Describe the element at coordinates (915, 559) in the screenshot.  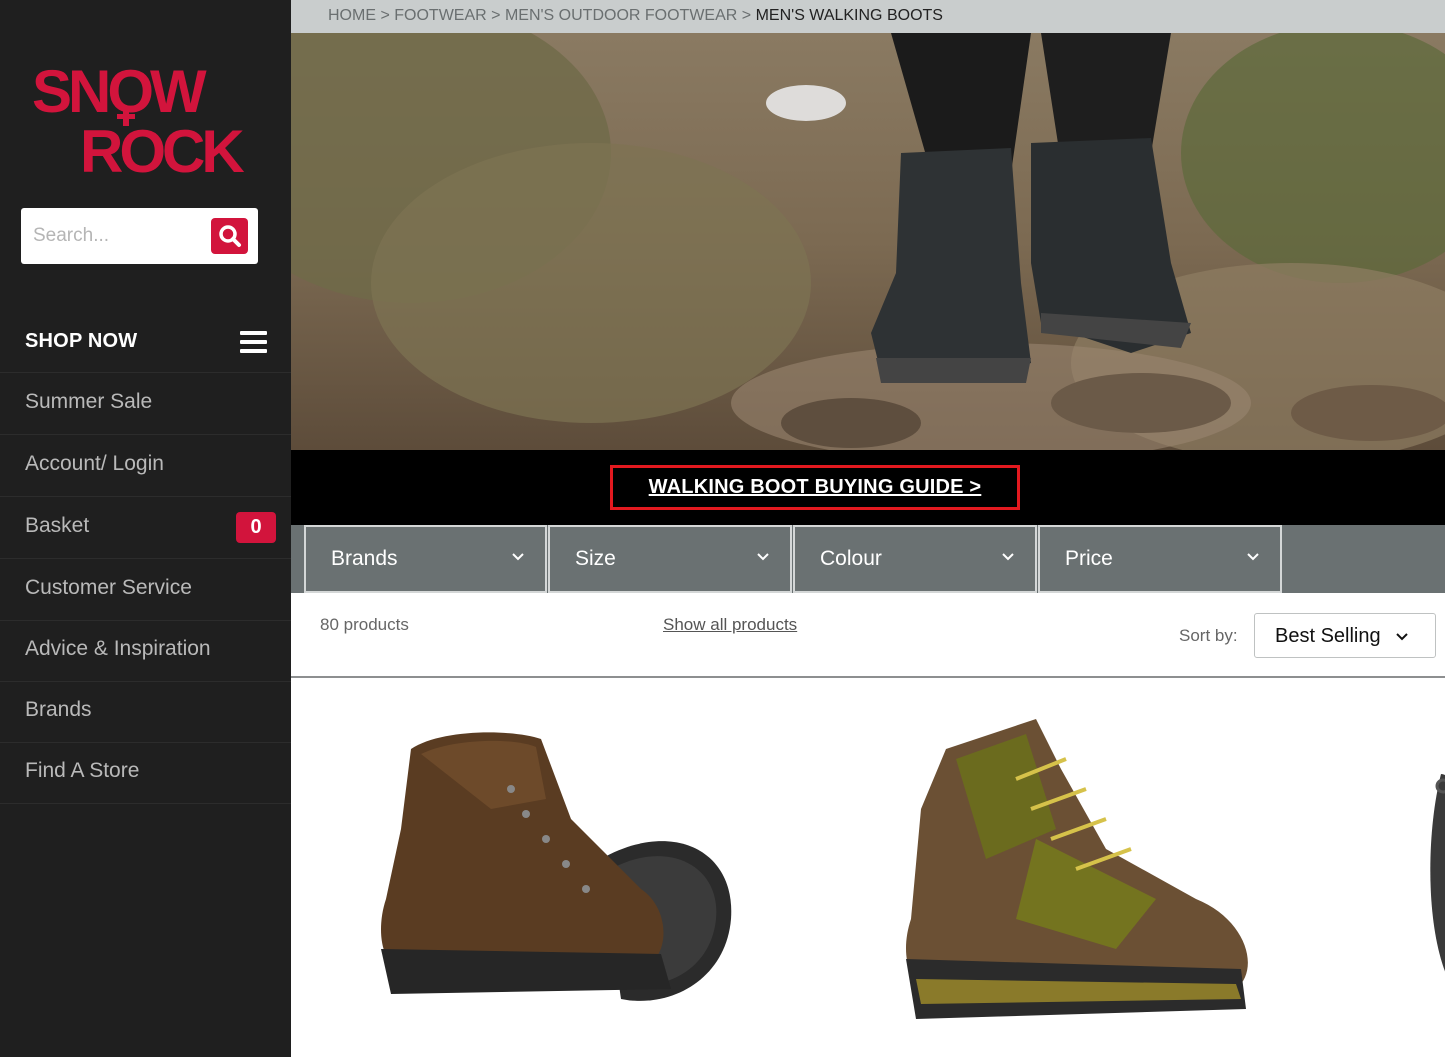
I see `filter-colour-dropdown: Colour` at that location.